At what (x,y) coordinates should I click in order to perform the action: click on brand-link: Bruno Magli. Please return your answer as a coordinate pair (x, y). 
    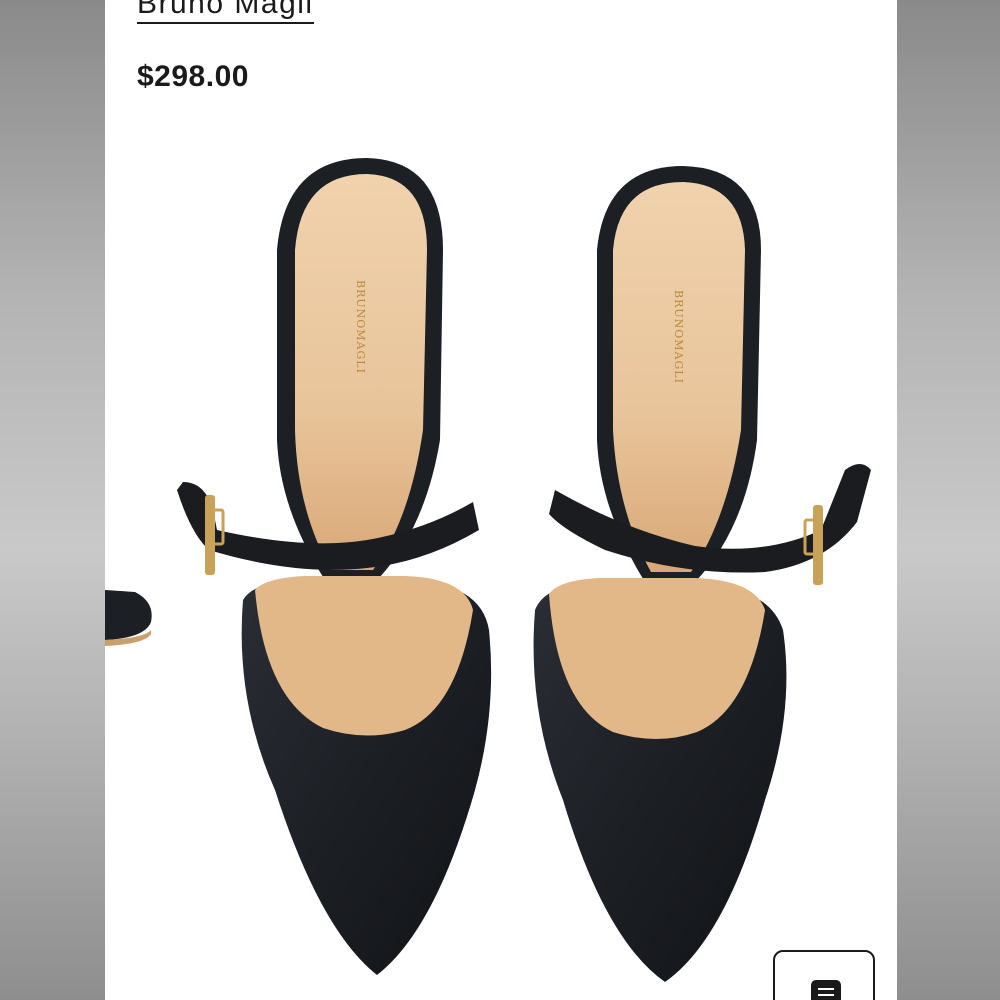
    Looking at the image, I should click on (225, 12).